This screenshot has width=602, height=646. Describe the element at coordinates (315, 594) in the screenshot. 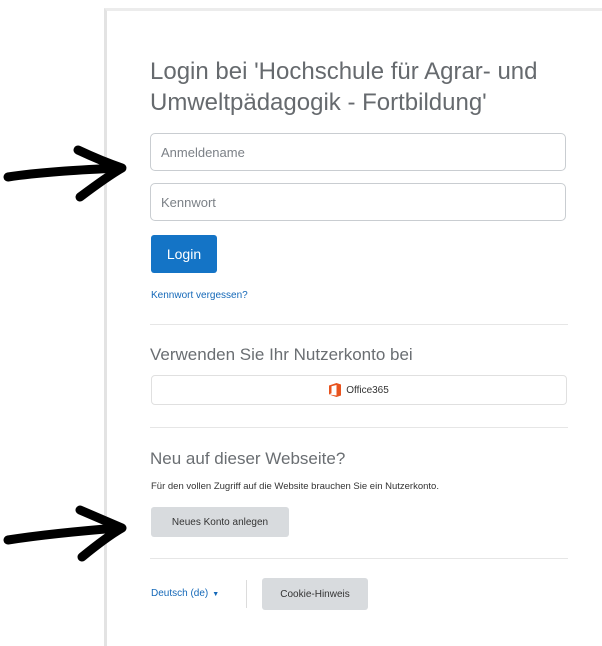

I see `cookie-notice-button: Cookie-Hinweis` at that location.